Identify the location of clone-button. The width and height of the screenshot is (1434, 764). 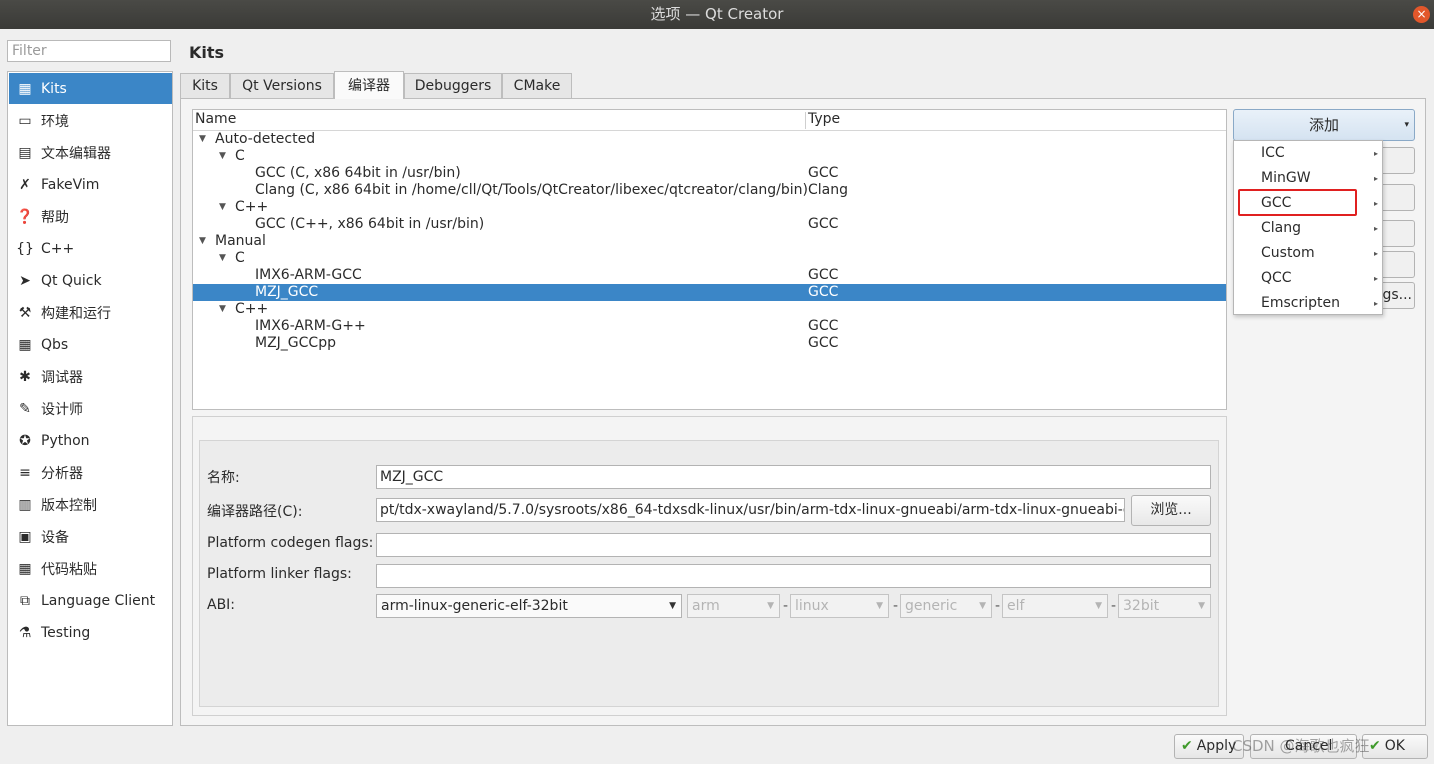
(1397, 160).